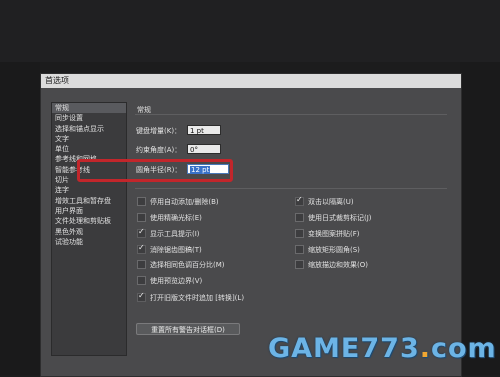  Describe the element at coordinates (187, 265) in the screenshot. I see `checkbox-label: 选择相同色调百分比(M)` at that location.